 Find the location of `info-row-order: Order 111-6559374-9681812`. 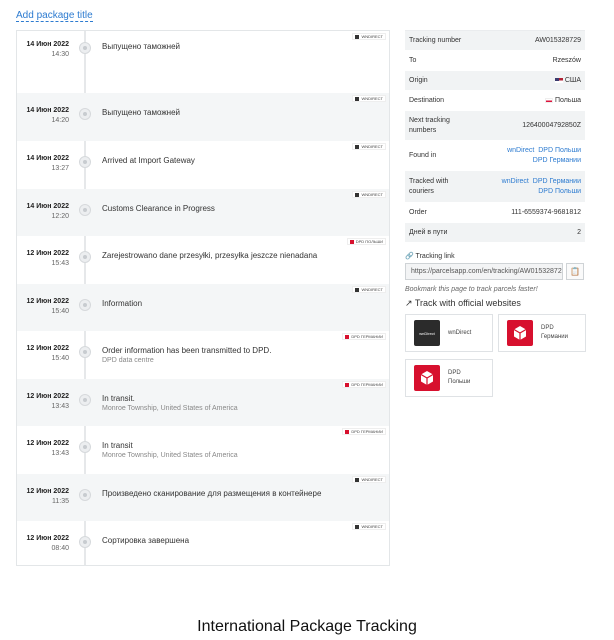

info-row-order: Order 111-6559374-9681812 is located at coordinates (495, 213).